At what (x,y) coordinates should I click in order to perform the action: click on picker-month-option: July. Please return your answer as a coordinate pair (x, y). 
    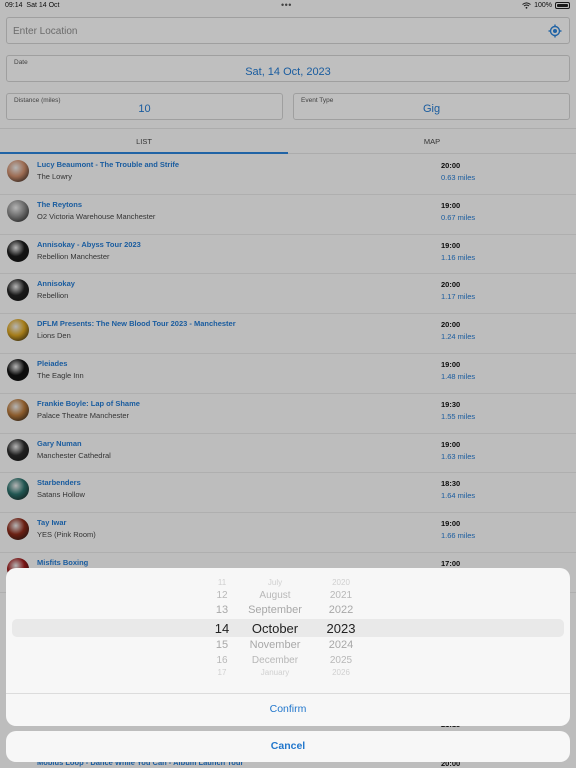
    Looking at the image, I should click on (275, 582).